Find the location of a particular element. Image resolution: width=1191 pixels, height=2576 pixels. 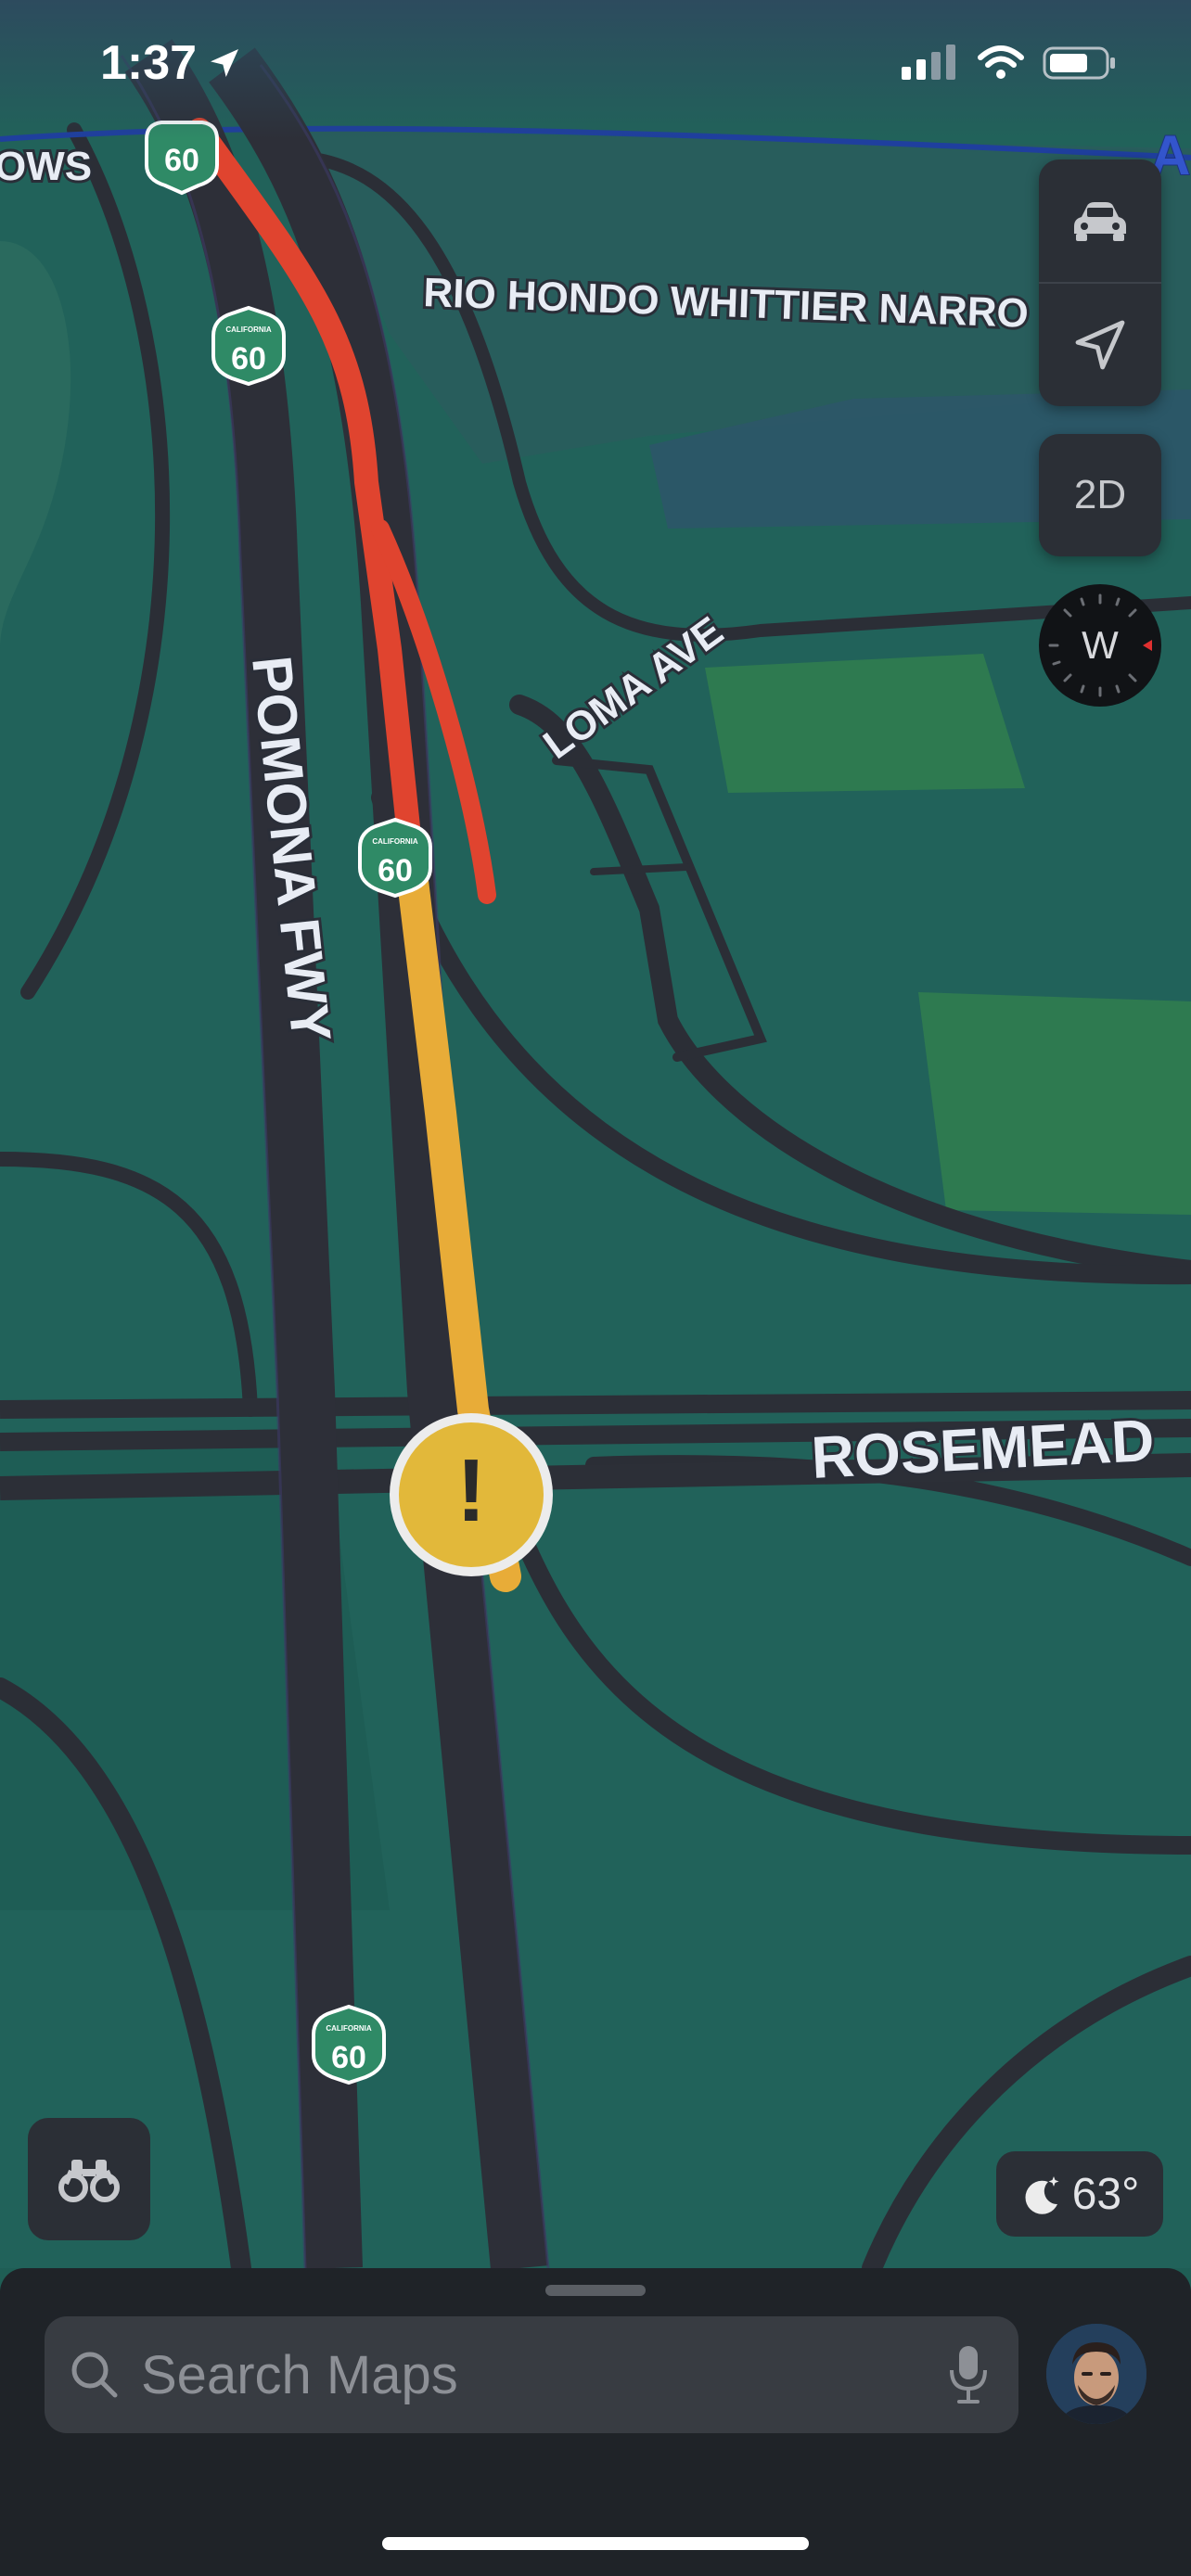

look-around-button is located at coordinates (89, 2179).